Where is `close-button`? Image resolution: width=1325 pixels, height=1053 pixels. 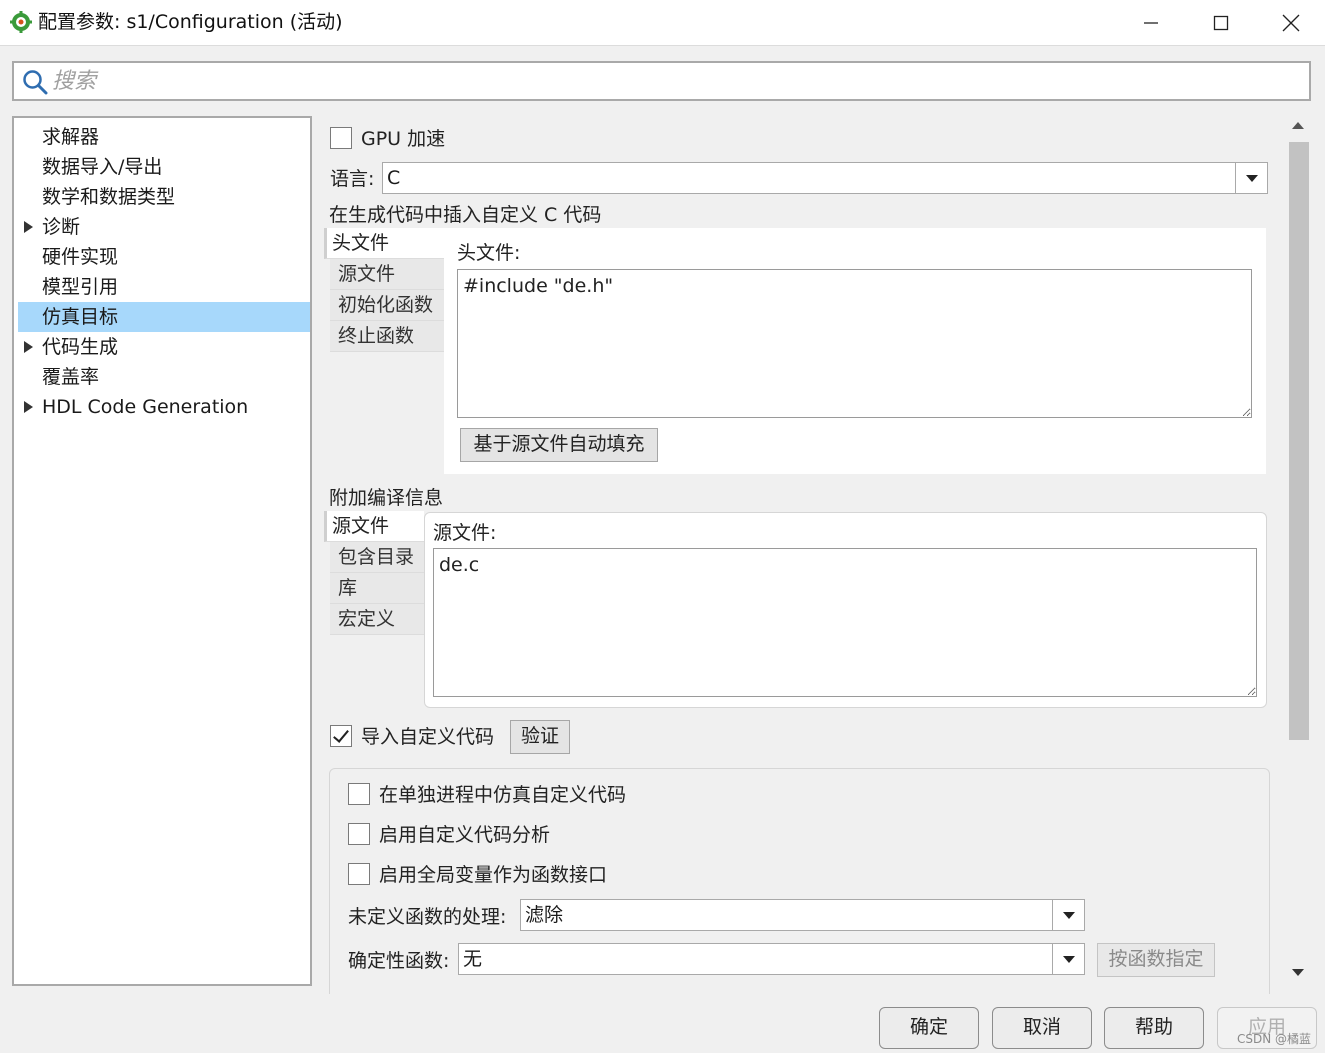 close-button is located at coordinates (1290, 23).